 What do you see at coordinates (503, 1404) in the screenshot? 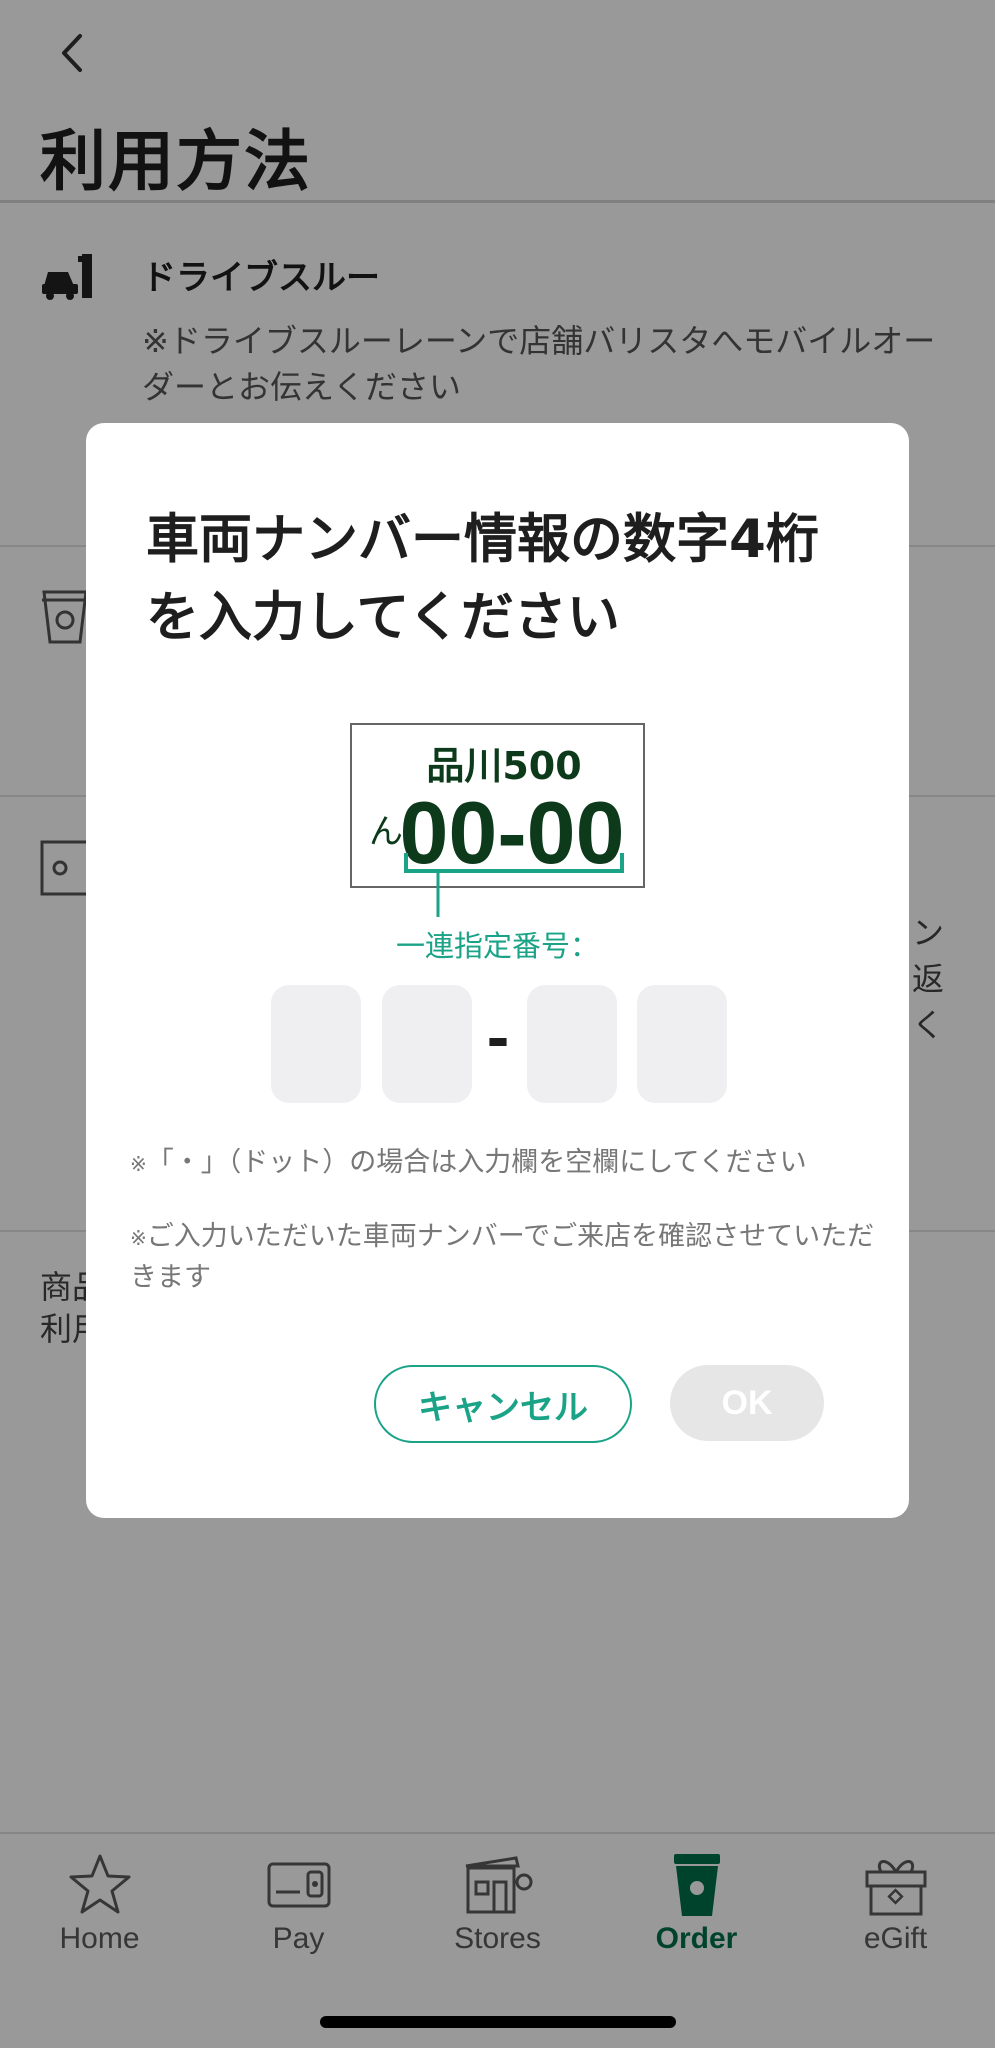
I see `cancel-button: キャンセル` at bounding box center [503, 1404].